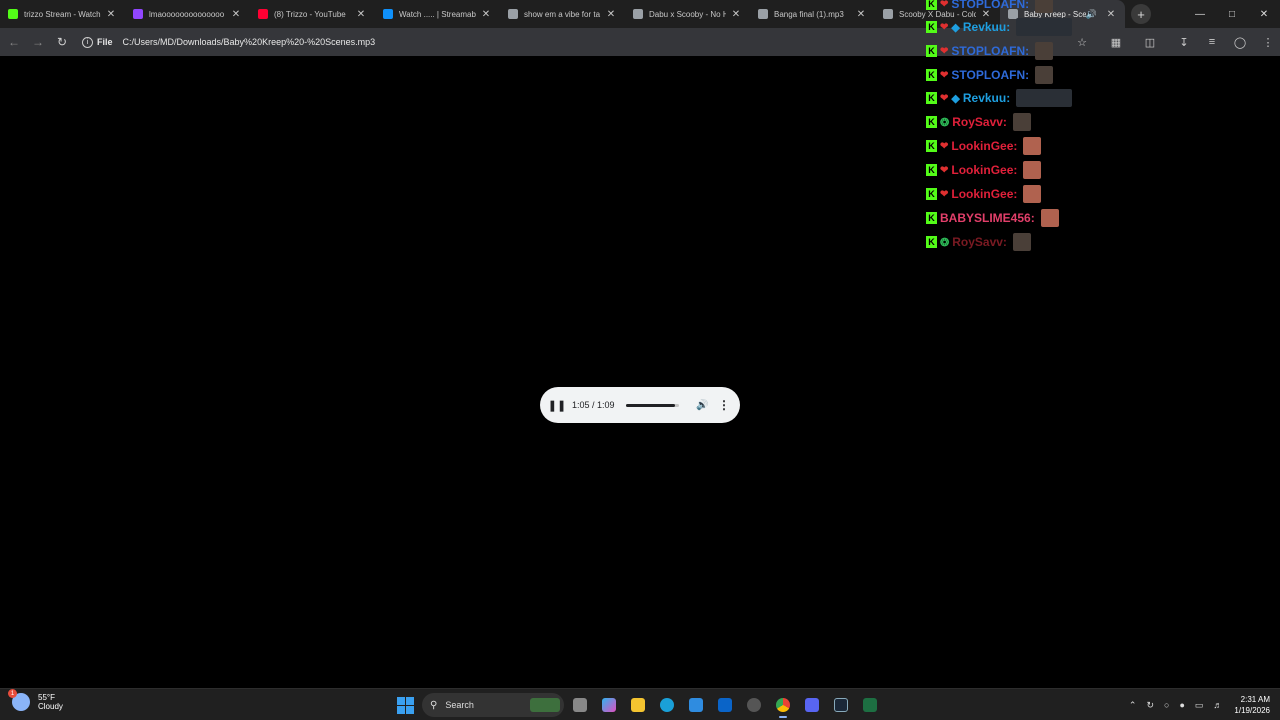 Image resolution: width=1280 pixels, height=720 pixels. What do you see at coordinates (19, 700) in the screenshot?
I see `cloud-icon: 1` at bounding box center [19, 700].